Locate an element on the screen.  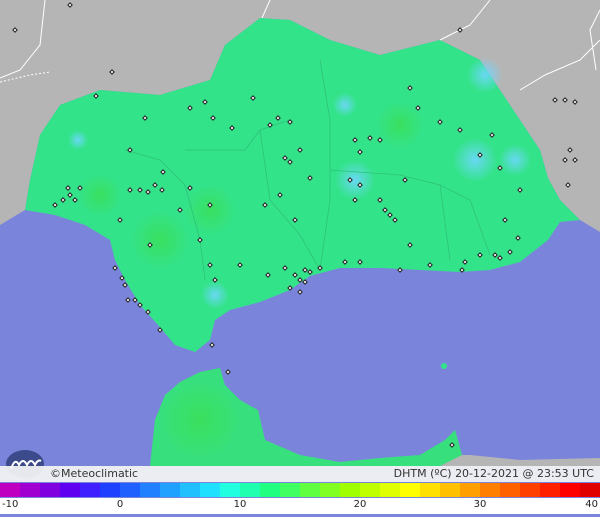
colorbar-tick-label: -10 is located at coordinates (10, 504).